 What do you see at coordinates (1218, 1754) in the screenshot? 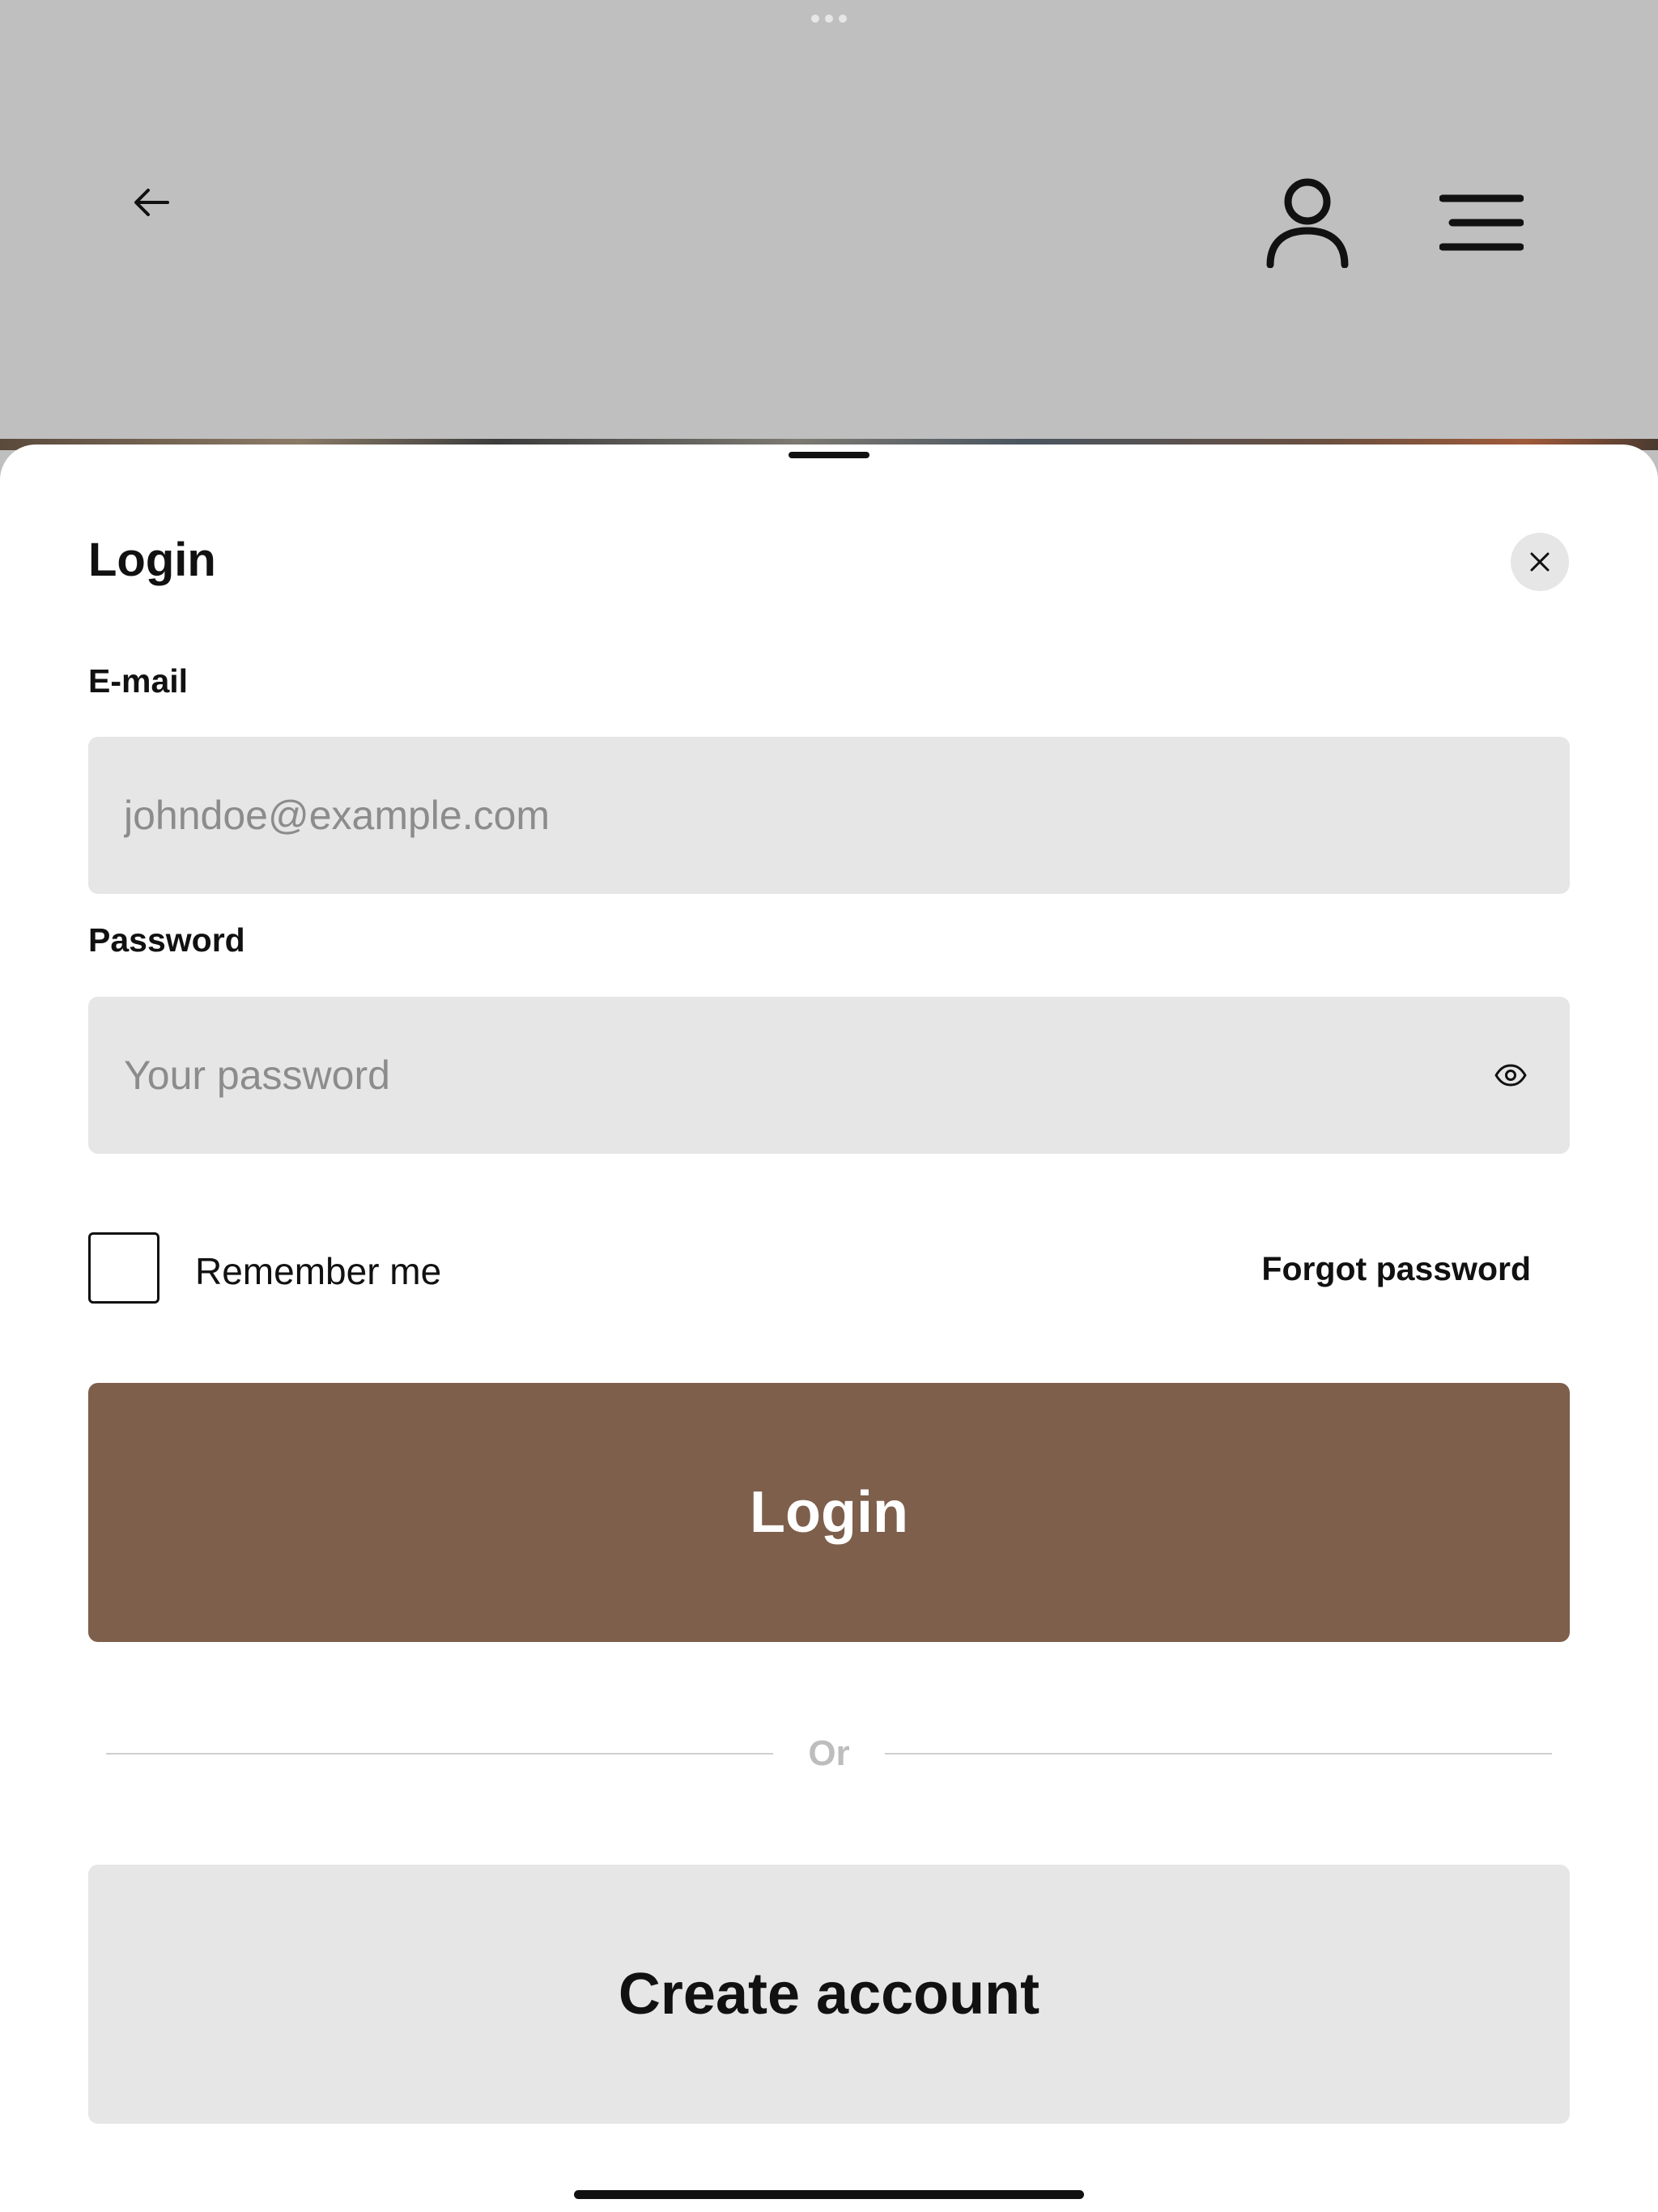
I see `divider-line-right` at bounding box center [1218, 1754].